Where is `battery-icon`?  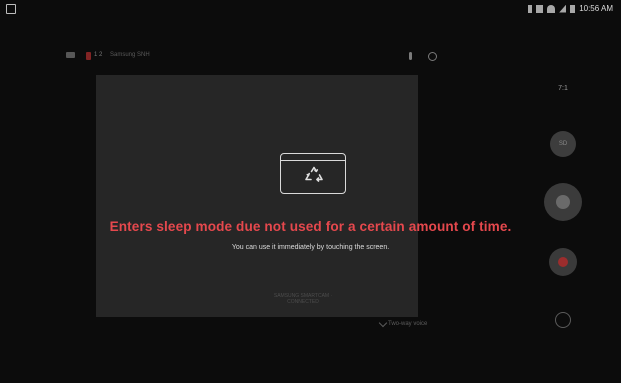 battery-icon is located at coordinates (573, 8).